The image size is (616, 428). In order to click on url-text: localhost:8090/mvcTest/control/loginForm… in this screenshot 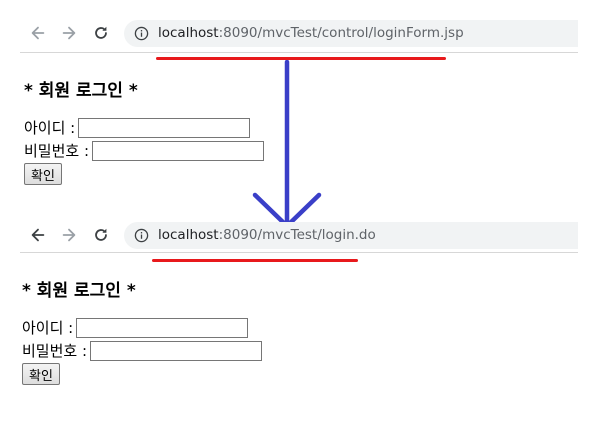, I will do `click(311, 33)`.